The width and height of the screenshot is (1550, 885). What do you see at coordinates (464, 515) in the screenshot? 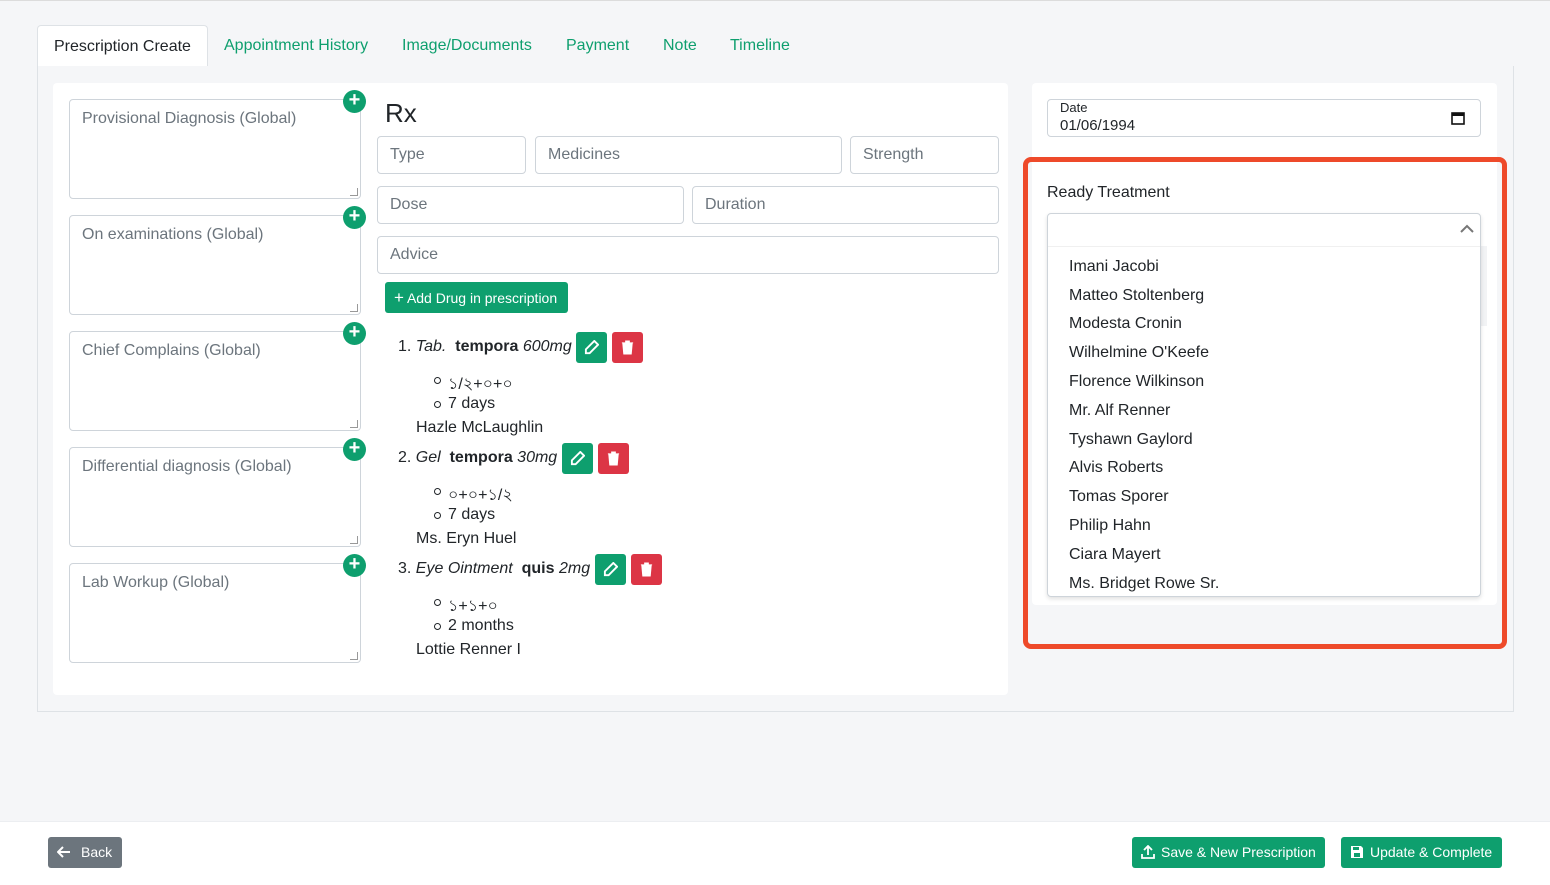
I see `drug-2-duration: 7 days` at bounding box center [464, 515].